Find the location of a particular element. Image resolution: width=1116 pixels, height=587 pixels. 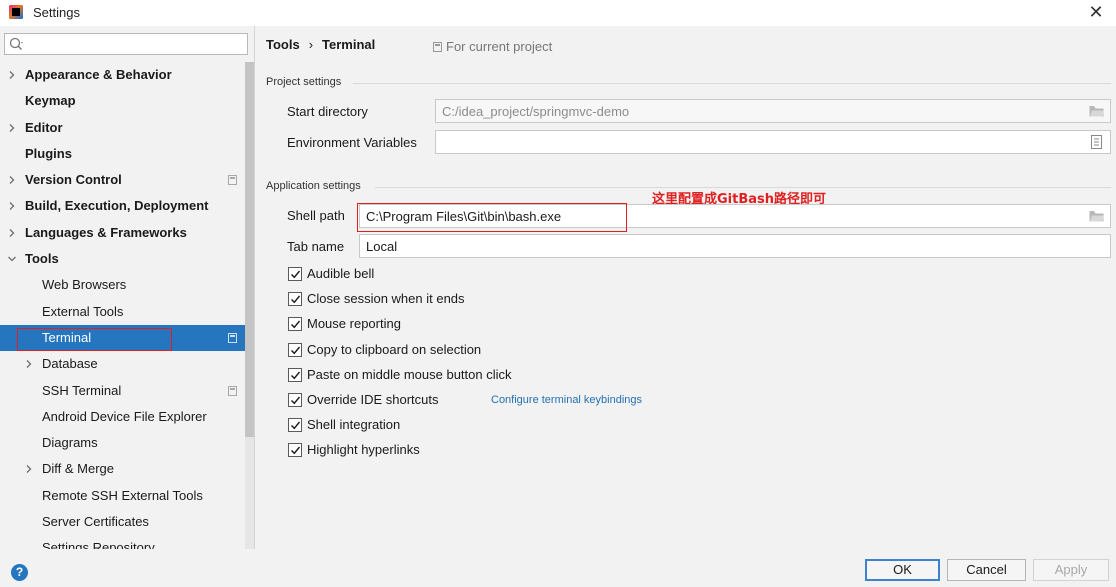

apply-button: Apply is located at coordinates (1071, 570).